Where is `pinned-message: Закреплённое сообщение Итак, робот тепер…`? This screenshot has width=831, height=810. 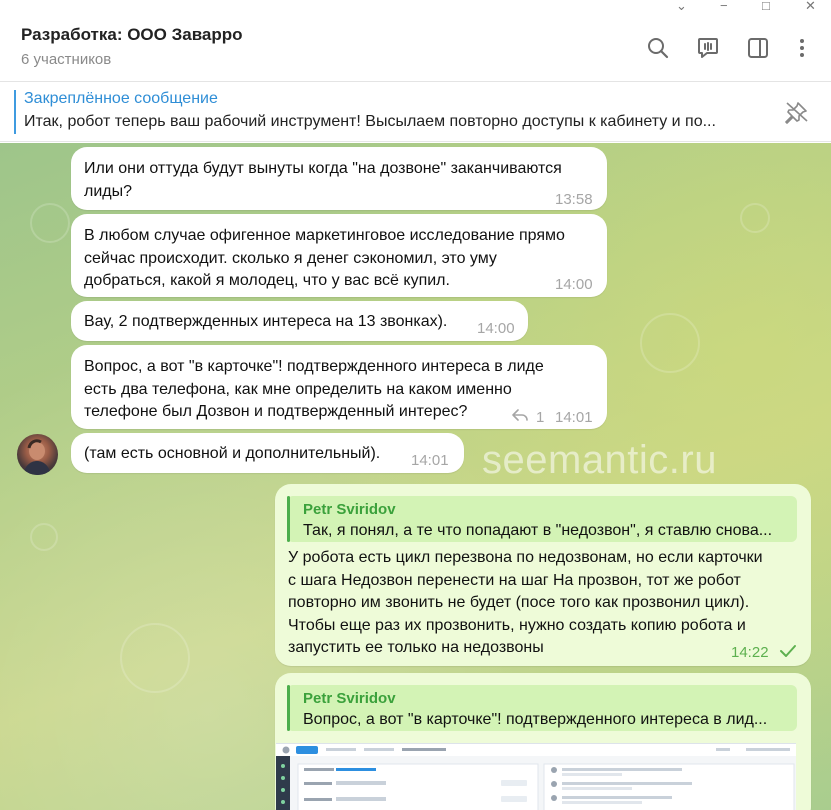
pinned-message: Закреплённое сообщение Итак, робот тепер… is located at coordinates (415, 112).